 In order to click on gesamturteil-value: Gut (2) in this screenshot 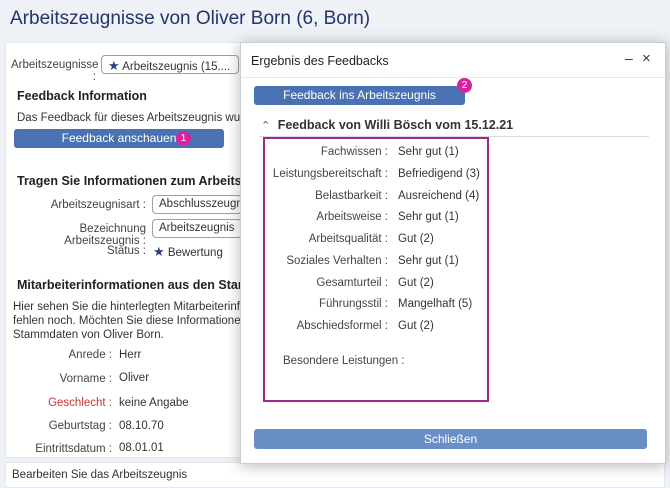, I will do `click(416, 283)`.